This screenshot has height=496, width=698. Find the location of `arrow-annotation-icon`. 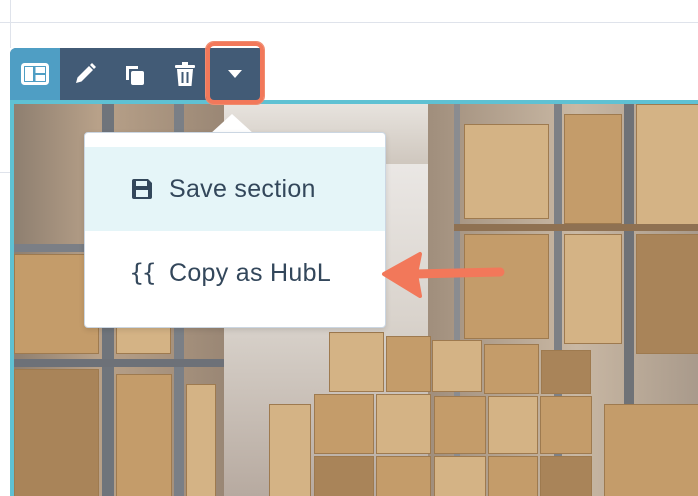

arrow-annotation-icon is located at coordinates (443, 275).